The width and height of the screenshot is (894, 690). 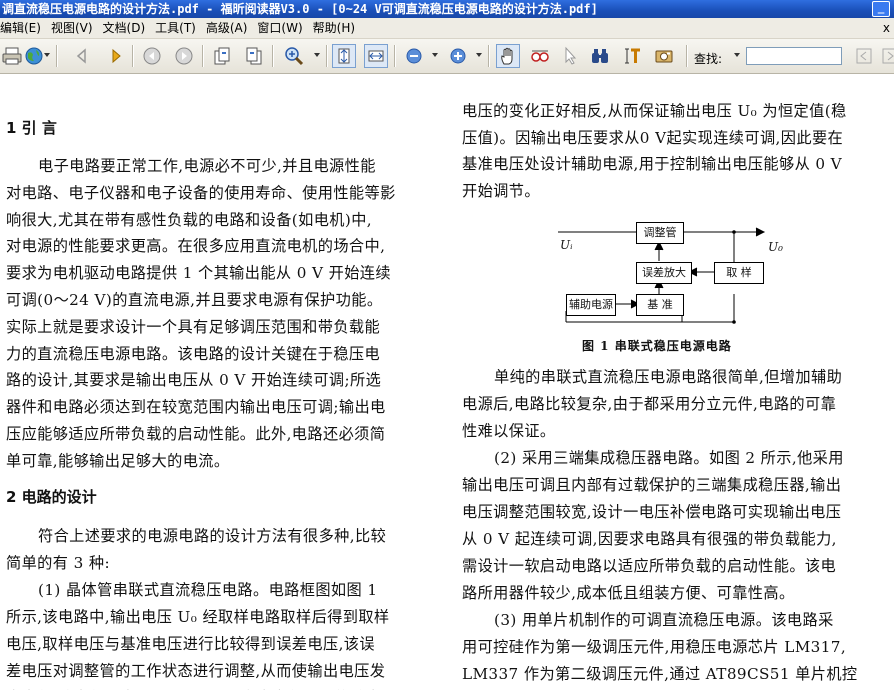 What do you see at coordinates (664, 56) in the screenshot?
I see `image-select-icon` at bounding box center [664, 56].